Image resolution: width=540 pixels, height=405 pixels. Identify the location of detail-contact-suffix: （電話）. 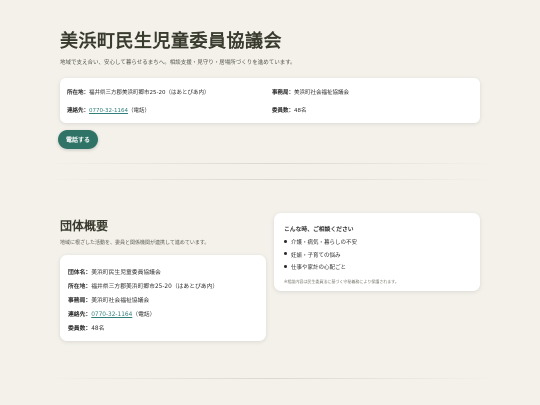
(144, 315).